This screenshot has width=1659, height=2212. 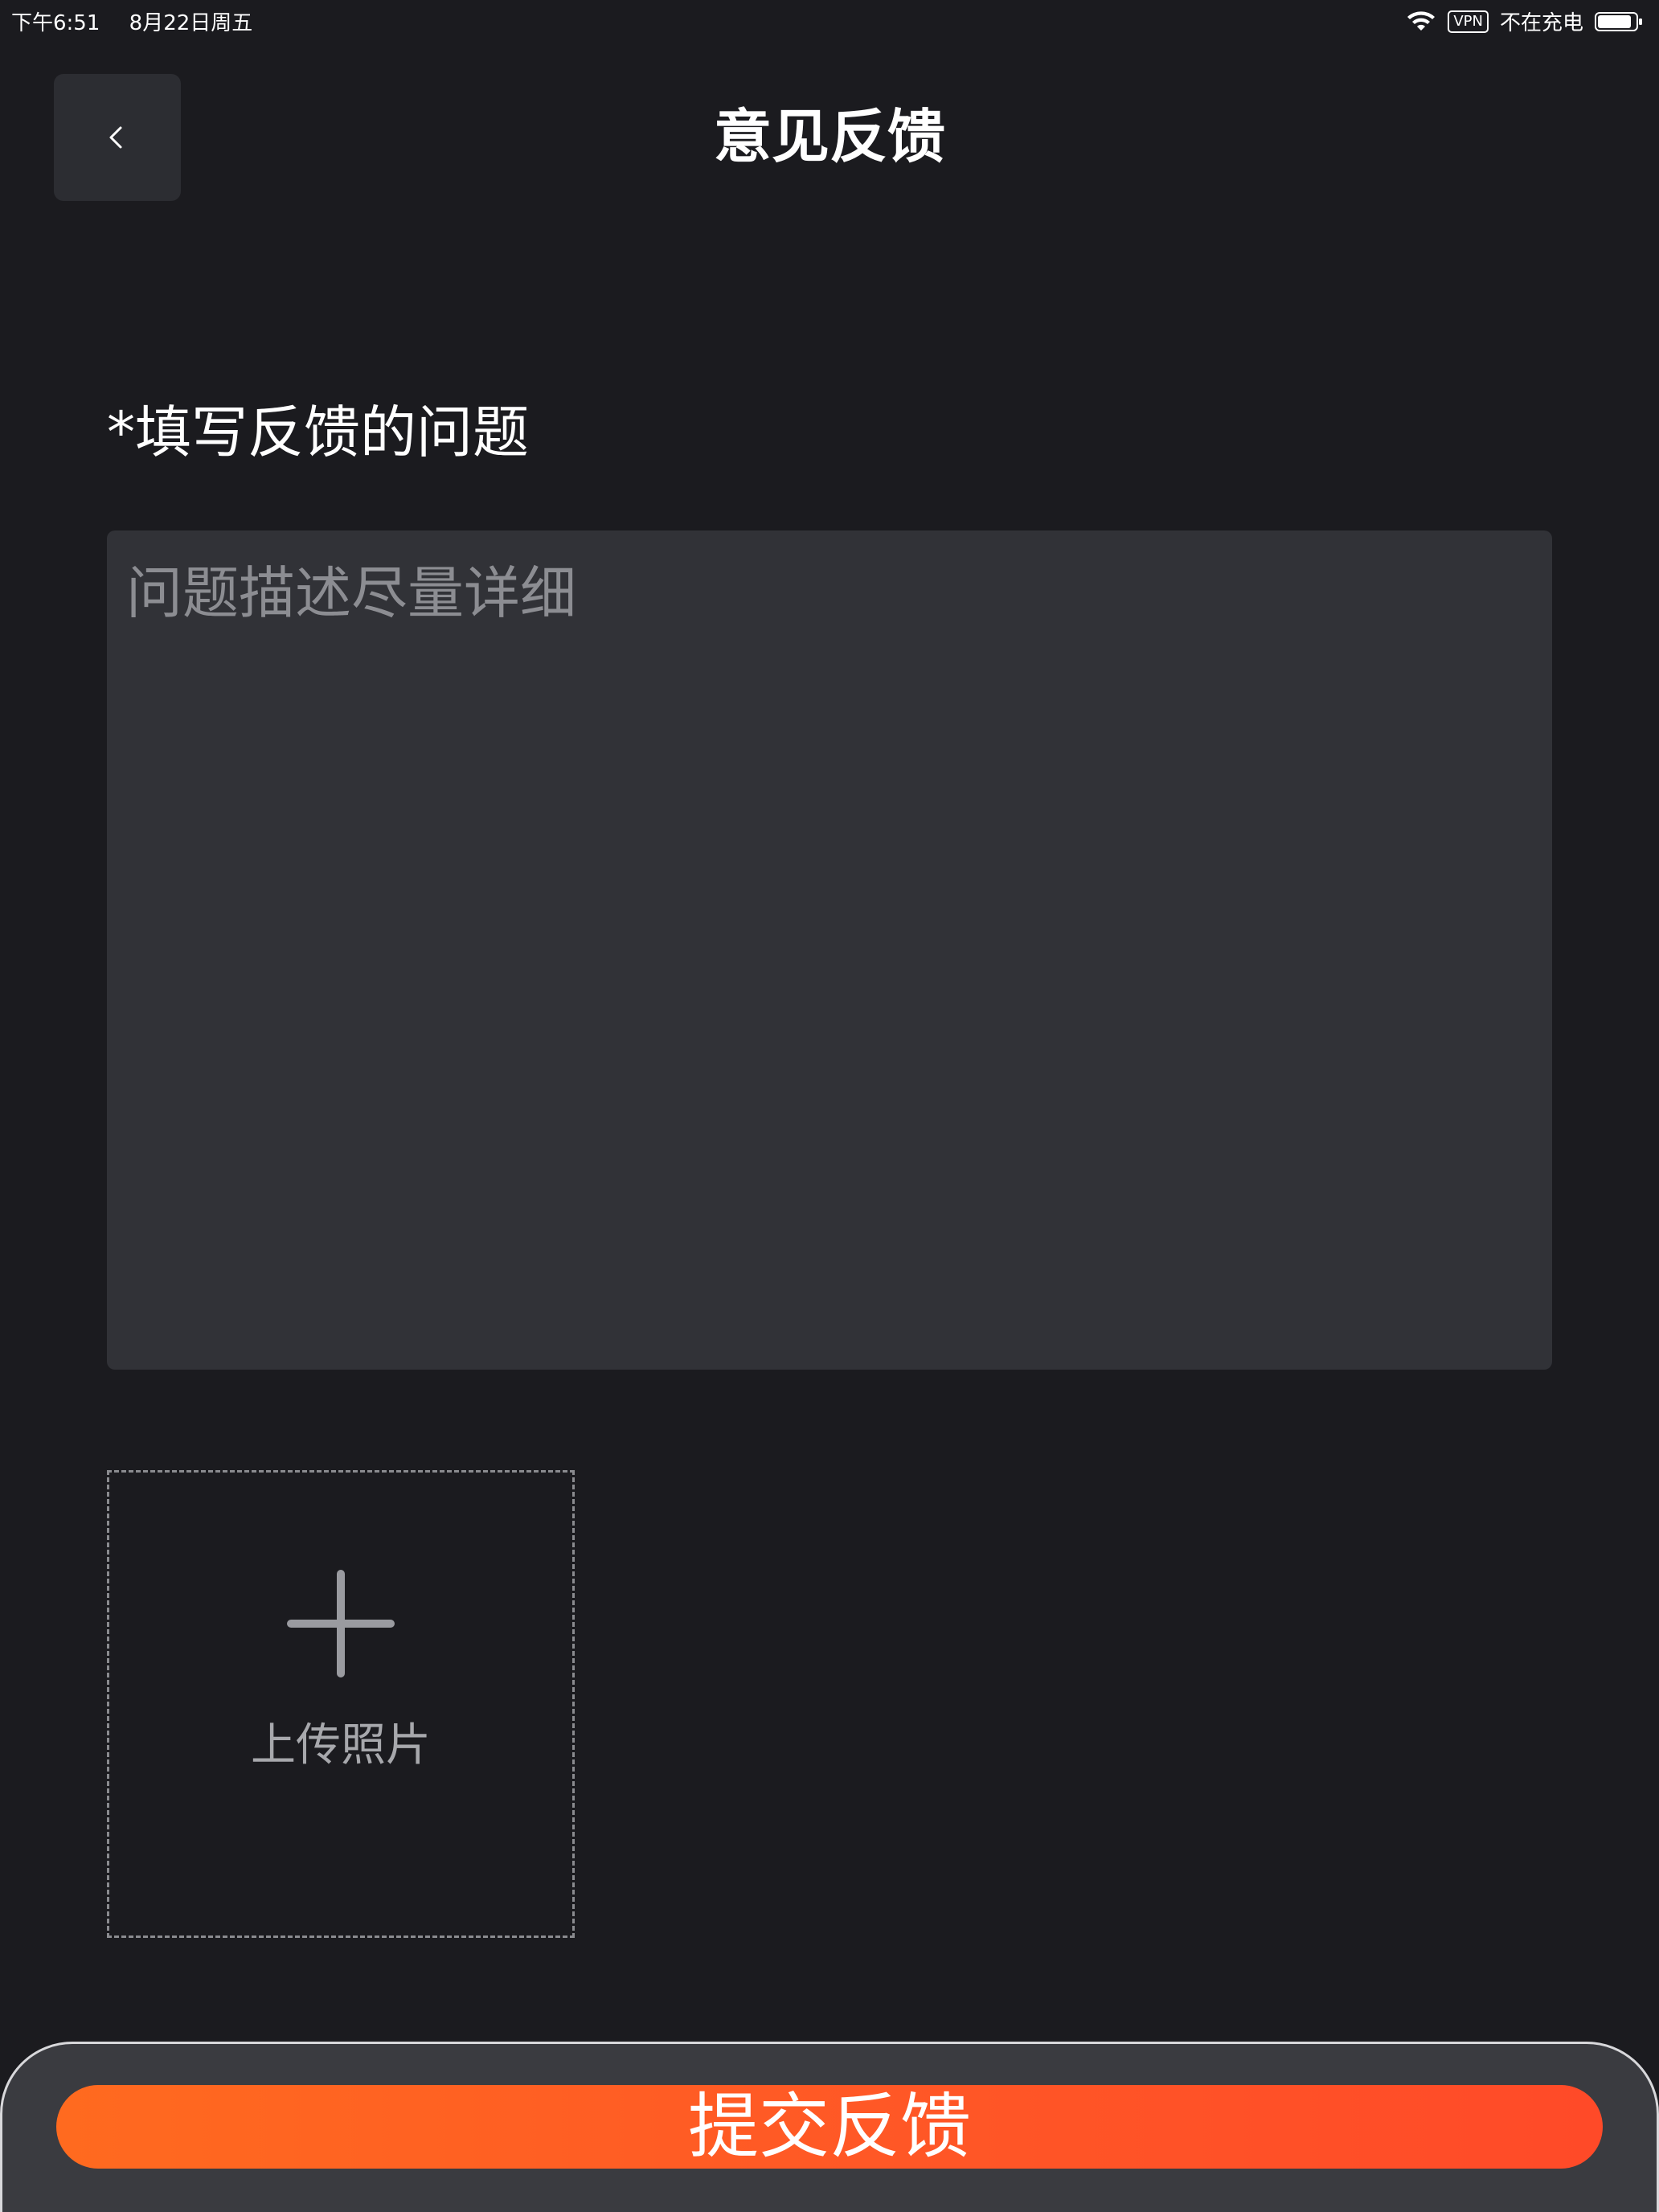 What do you see at coordinates (1541, 23) in the screenshot?
I see `charging-status: 不在充电` at bounding box center [1541, 23].